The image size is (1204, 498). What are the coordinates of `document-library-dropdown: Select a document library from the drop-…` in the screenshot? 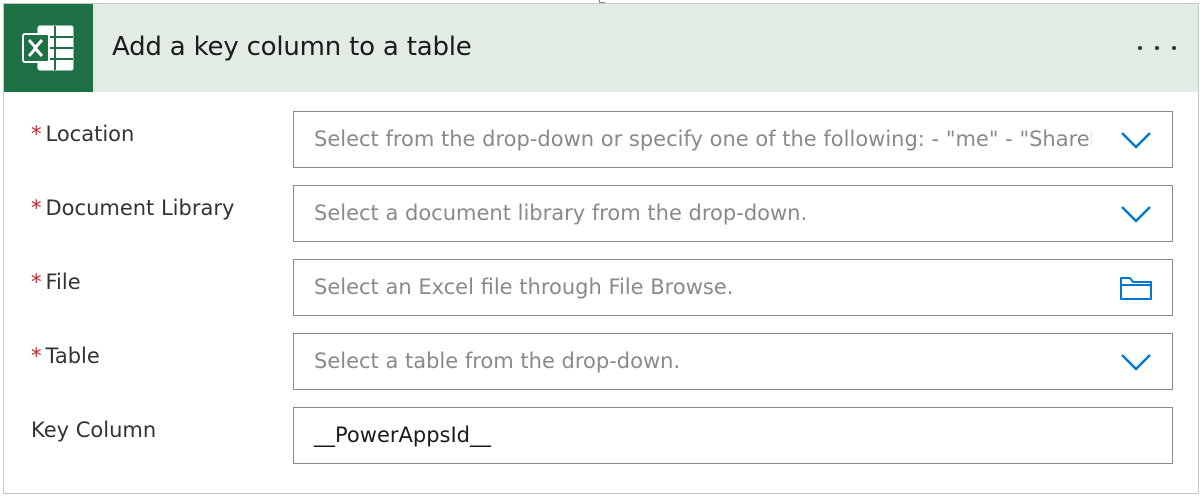 It's located at (733, 213).